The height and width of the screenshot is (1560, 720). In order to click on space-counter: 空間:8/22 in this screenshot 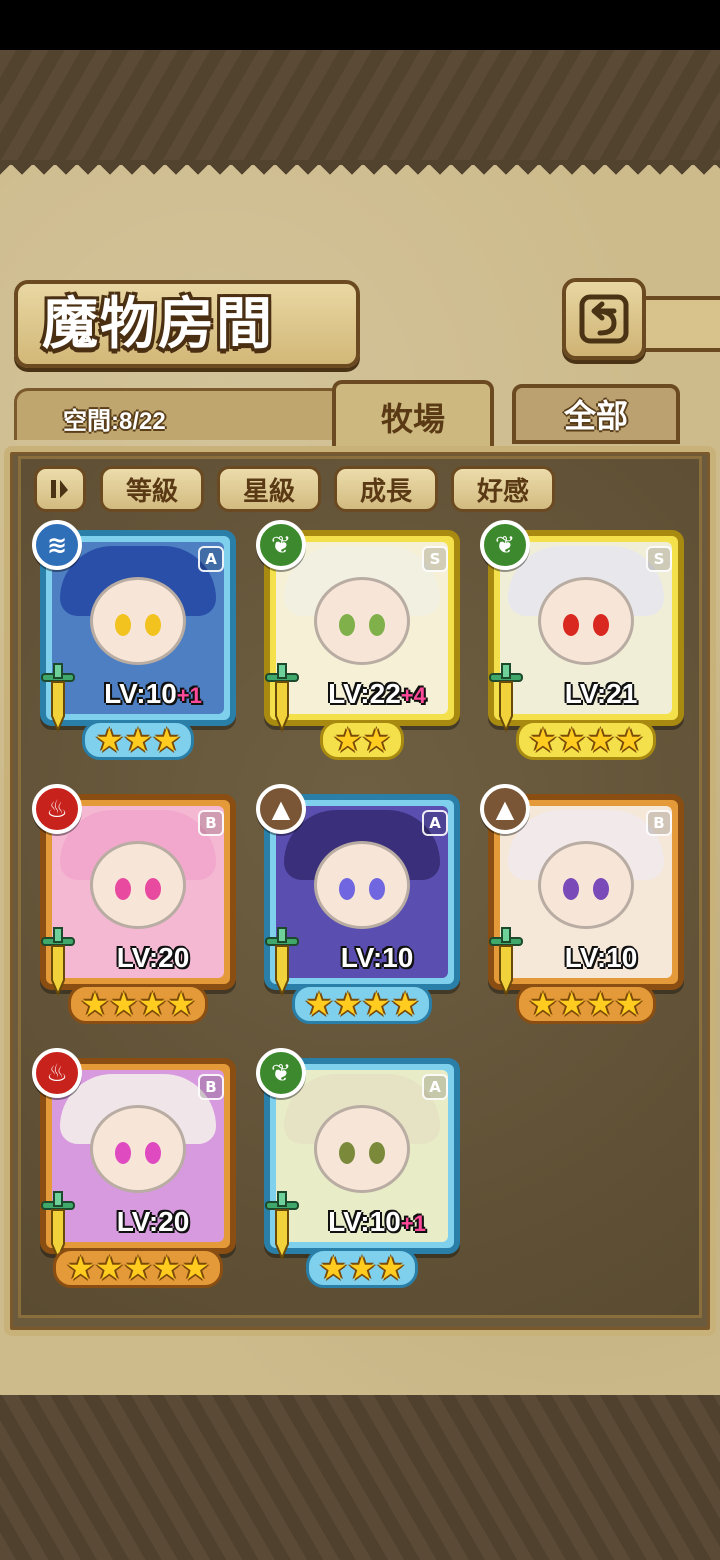, I will do `click(114, 421)`.